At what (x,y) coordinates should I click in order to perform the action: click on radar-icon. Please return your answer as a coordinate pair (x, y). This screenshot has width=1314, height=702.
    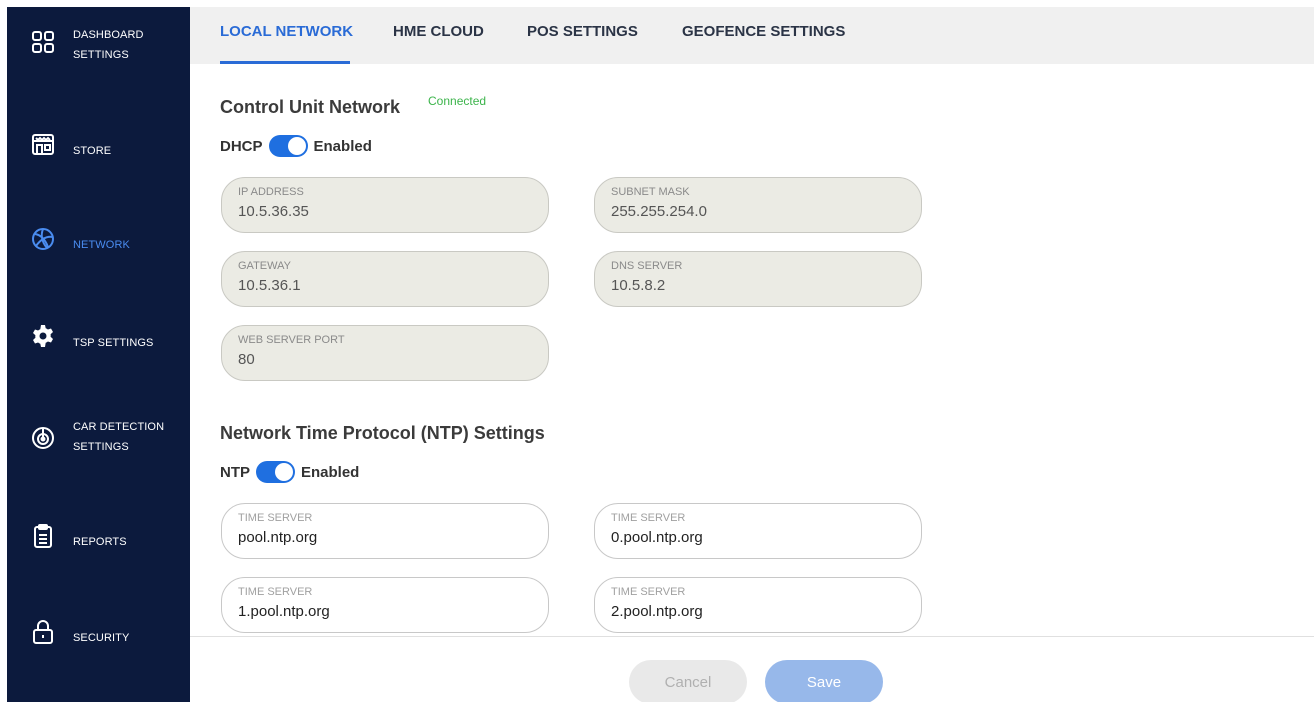
    Looking at the image, I should click on (43, 438).